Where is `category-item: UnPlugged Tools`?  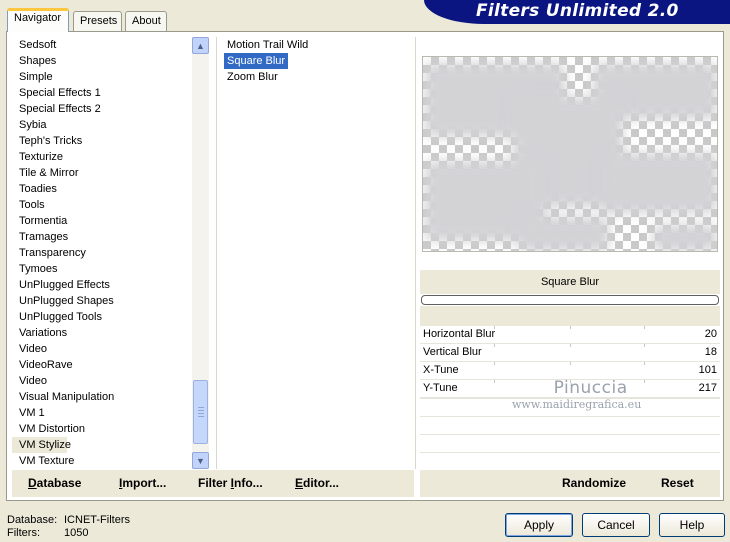 category-item: UnPlugged Tools is located at coordinates (102, 317).